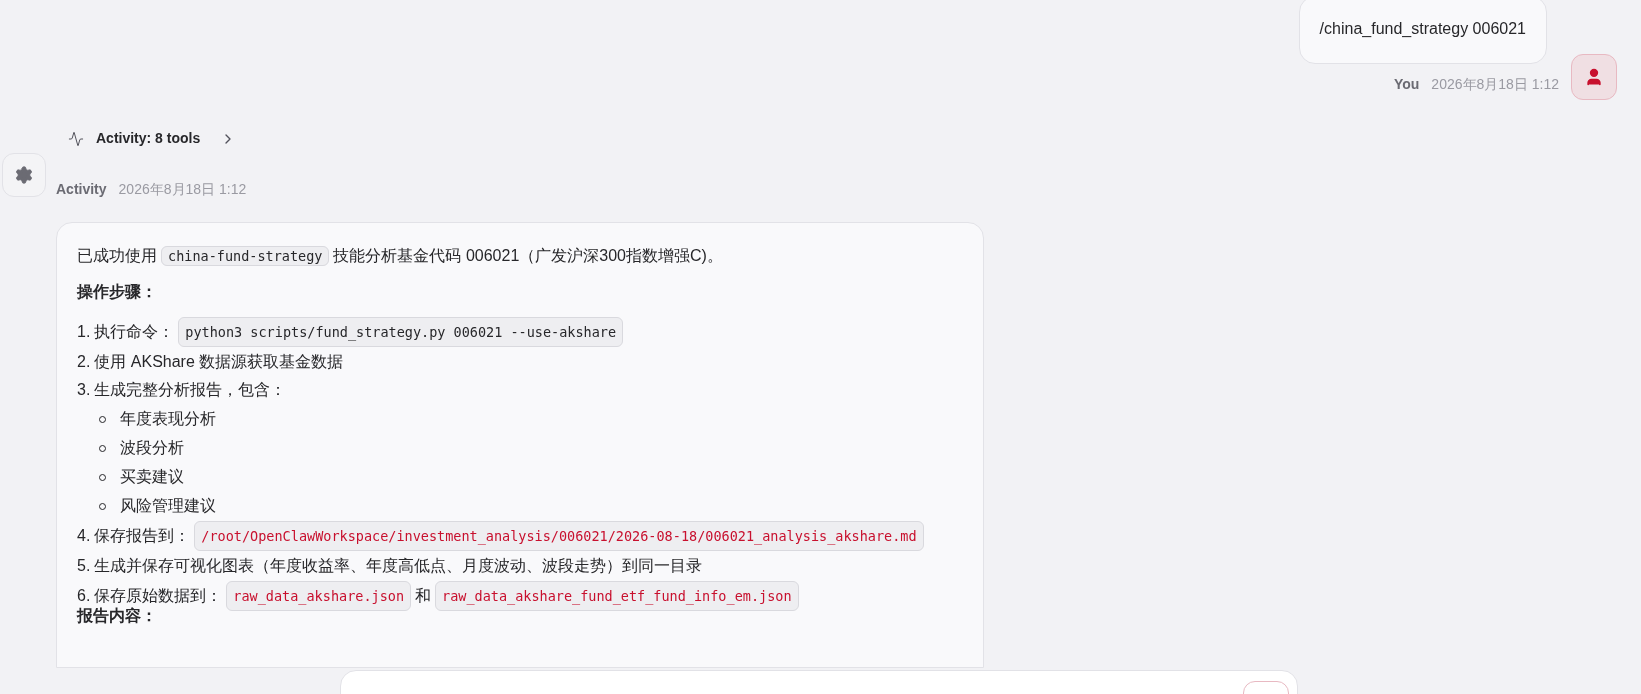 This screenshot has width=1641, height=694. What do you see at coordinates (168, 506) in the screenshot?
I see `list-item-text: 风险管理建议` at bounding box center [168, 506].